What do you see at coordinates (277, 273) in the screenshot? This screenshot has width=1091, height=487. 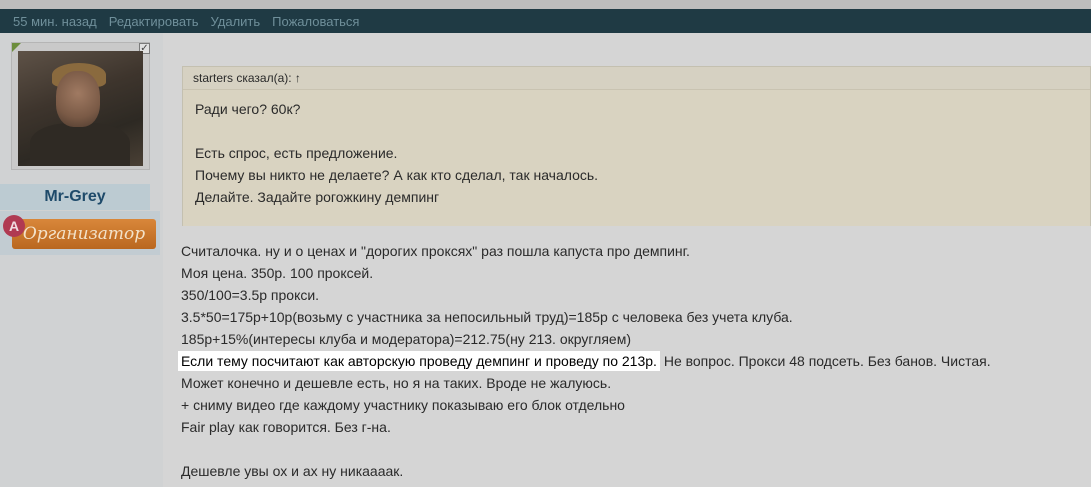 I see `post-line: Моя цена. 350р. 100 проксей.` at bounding box center [277, 273].